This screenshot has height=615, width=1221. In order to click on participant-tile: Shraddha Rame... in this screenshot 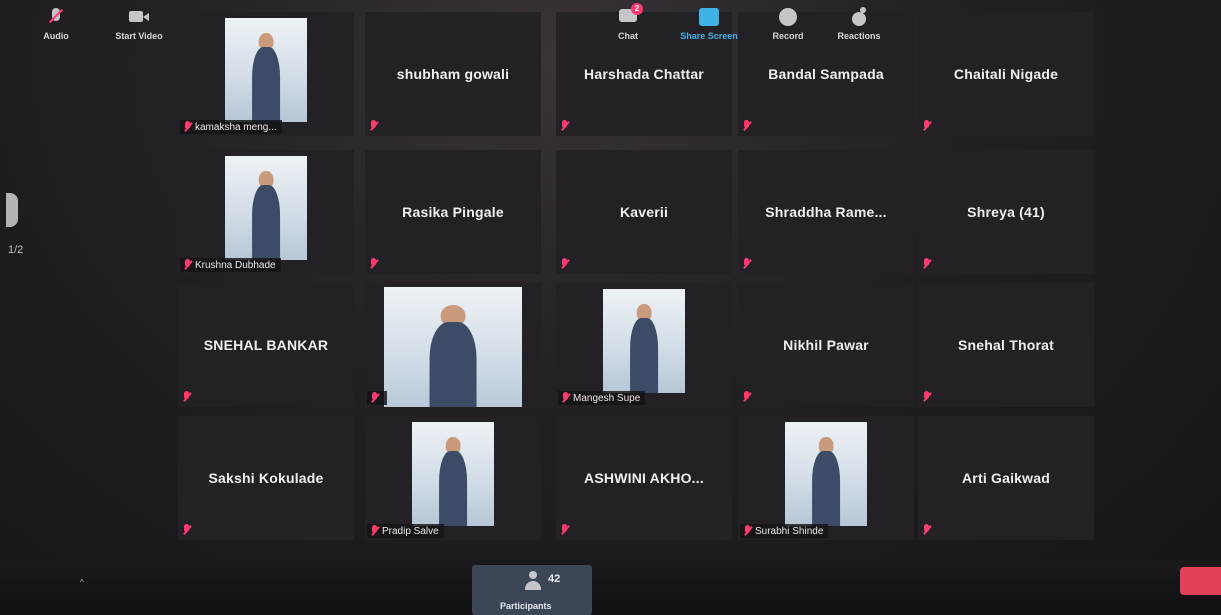, I will do `click(826, 212)`.